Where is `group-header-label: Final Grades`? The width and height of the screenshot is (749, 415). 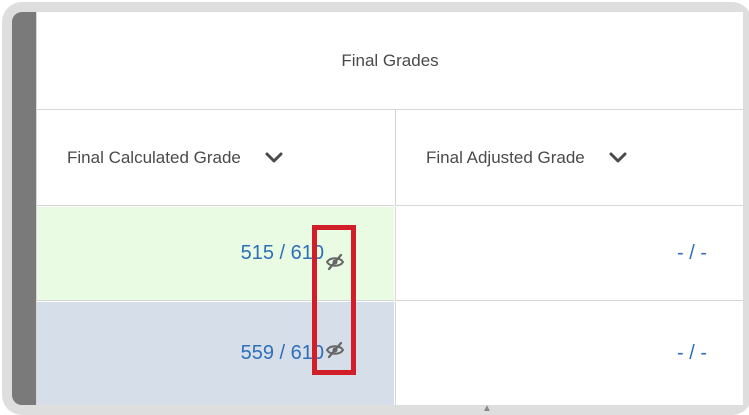 group-header-label: Final Grades is located at coordinates (390, 60).